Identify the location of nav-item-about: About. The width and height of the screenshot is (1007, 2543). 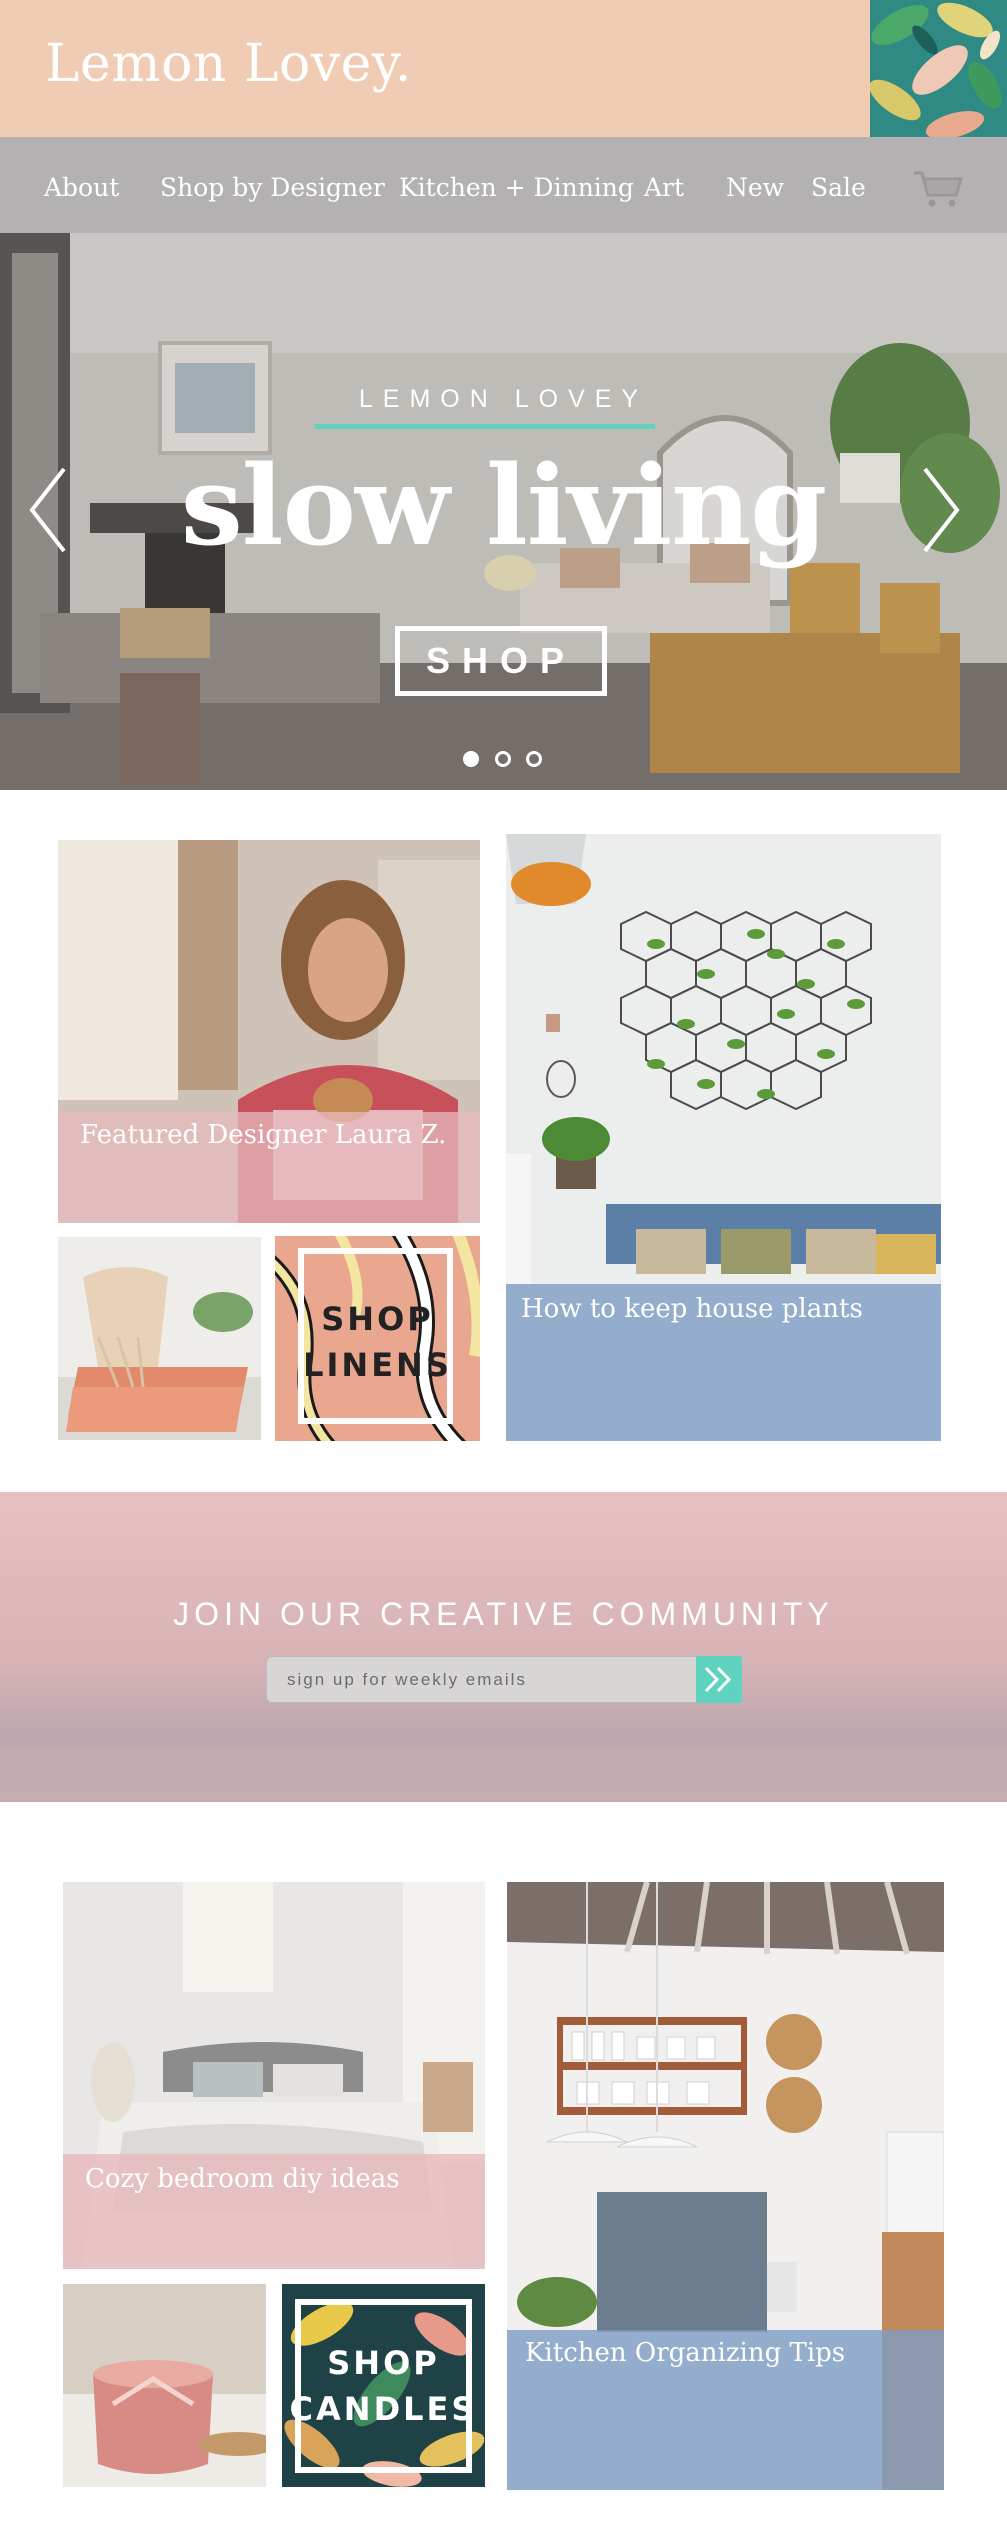
(81, 187).